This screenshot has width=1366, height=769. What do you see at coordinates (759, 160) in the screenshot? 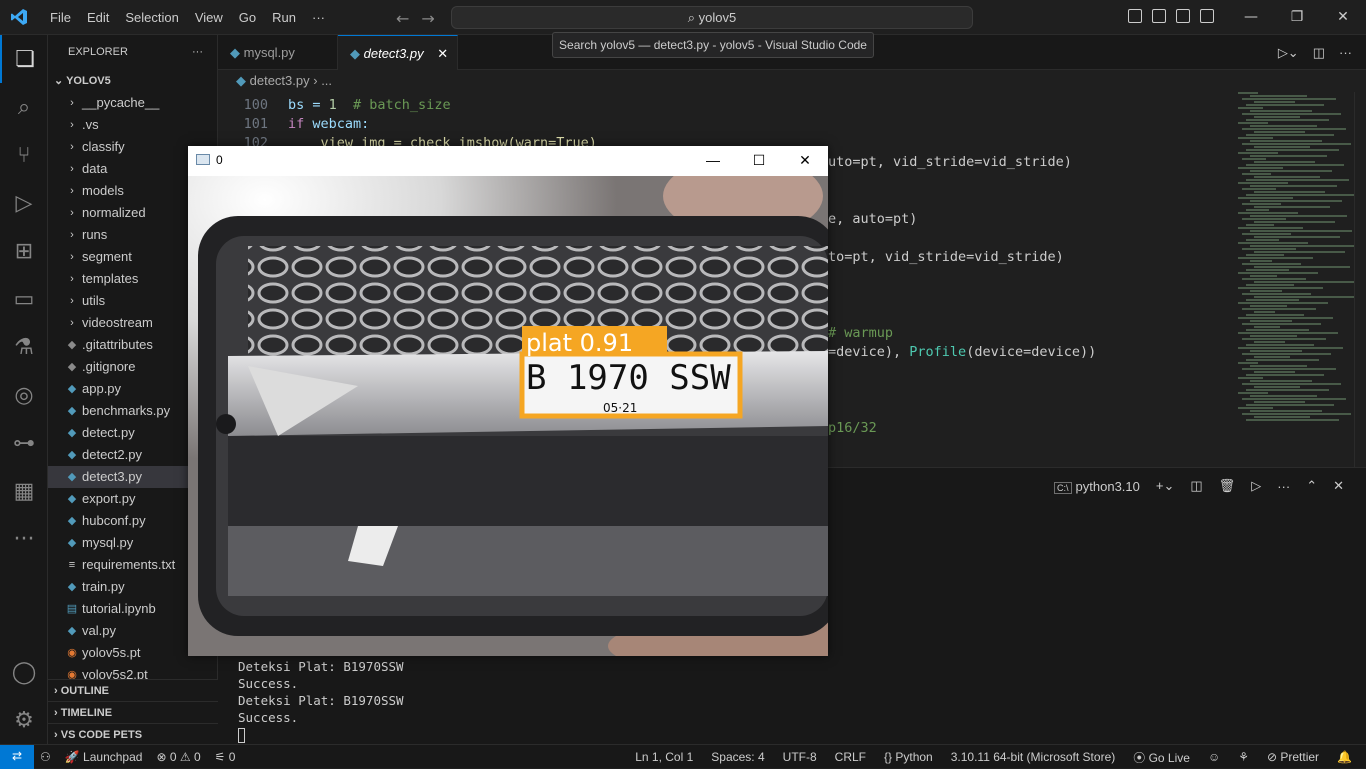
I see `maximize-icon: ☐` at bounding box center [759, 160].